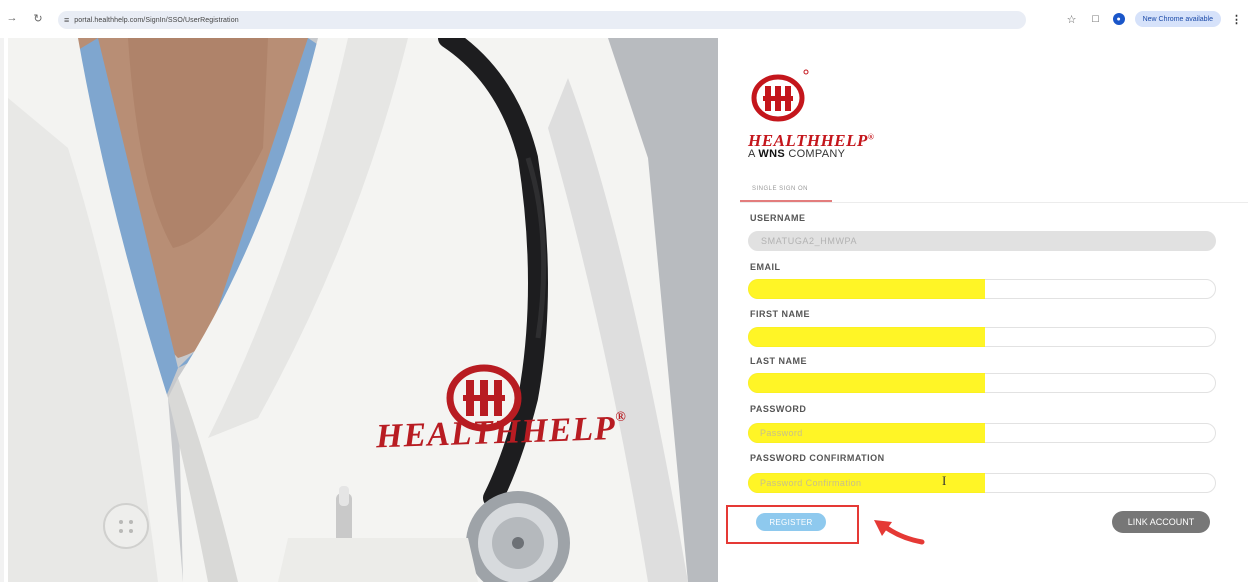 The height and width of the screenshot is (582, 1250). Describe the element at coordinates (765, 267) in the screenshot. I see `email-label: EMAIL` at that location.